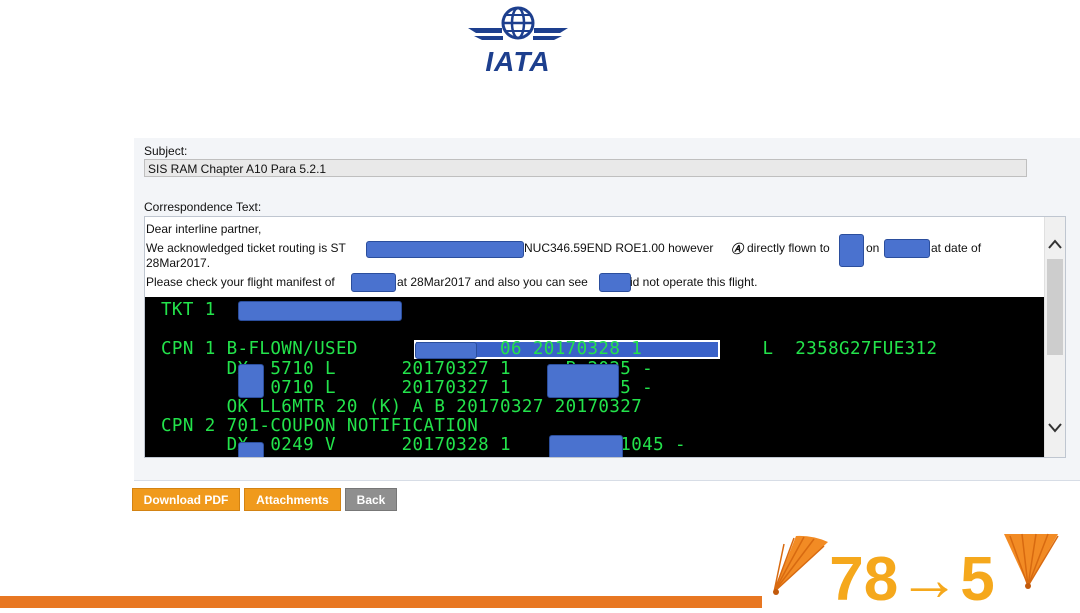 The image size is (1080, 613). Describe the element at coordinates (492, 282) in the screenshot. I see `text-line-4b: at 28Mar2017 and also you can see` at that location.